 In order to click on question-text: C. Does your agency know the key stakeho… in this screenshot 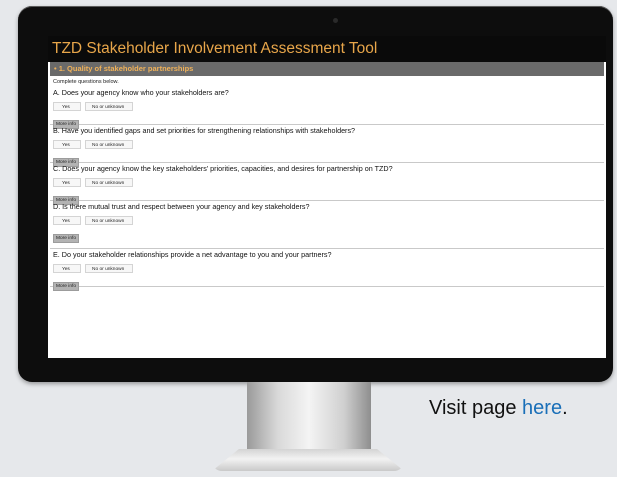, I will do `click(223, 168)`.